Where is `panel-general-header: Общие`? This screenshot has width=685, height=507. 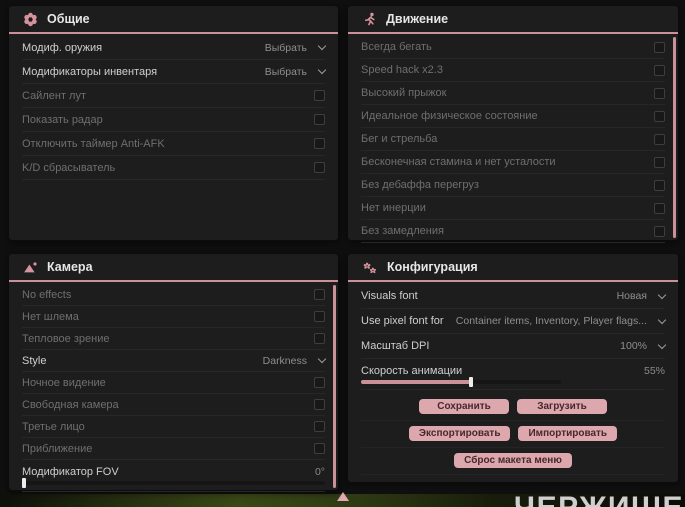 panel-general-header: Общие is located at coordinates (173, 20).